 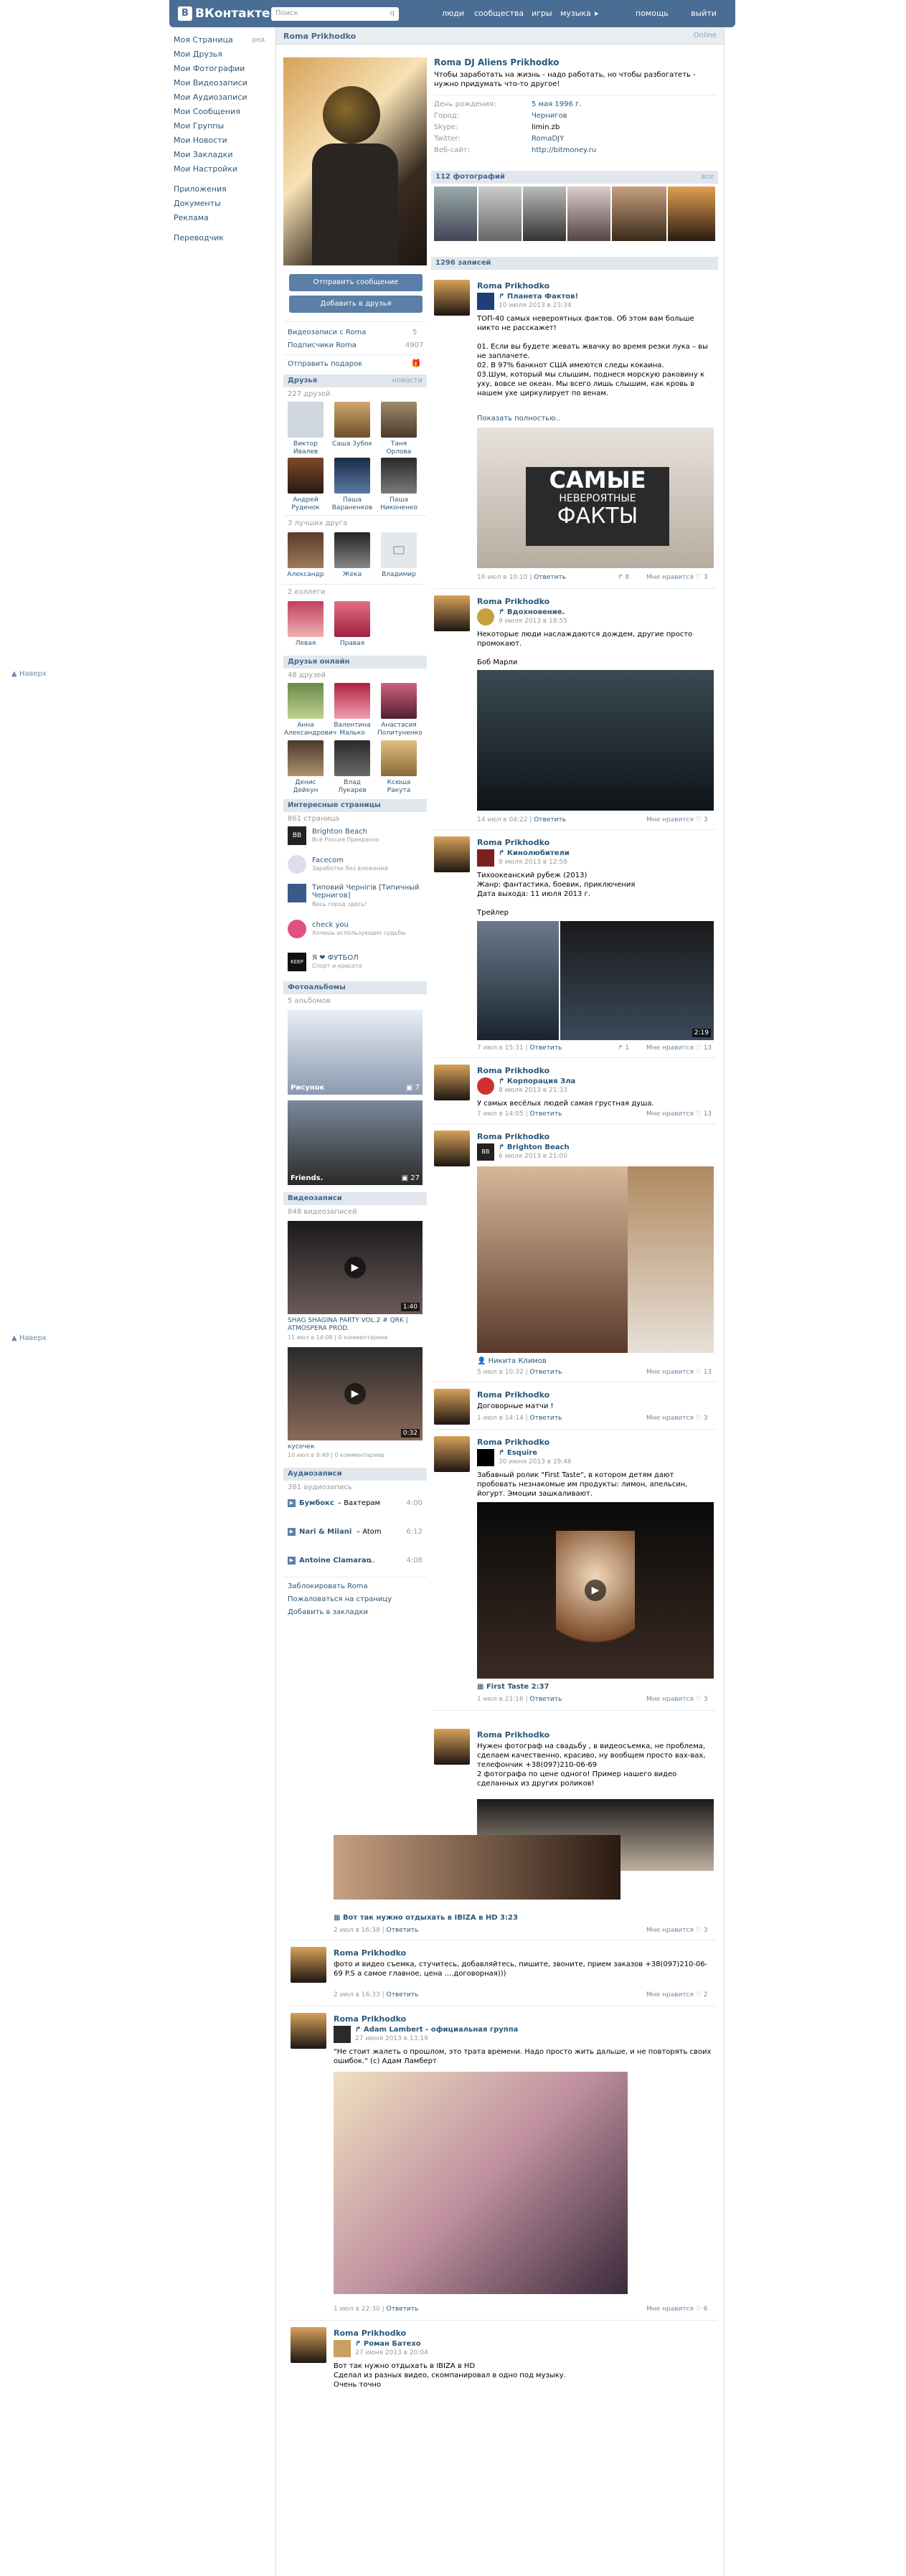 I want to click on videos-header: Видеозаписи, so click(x=355, y=1198).